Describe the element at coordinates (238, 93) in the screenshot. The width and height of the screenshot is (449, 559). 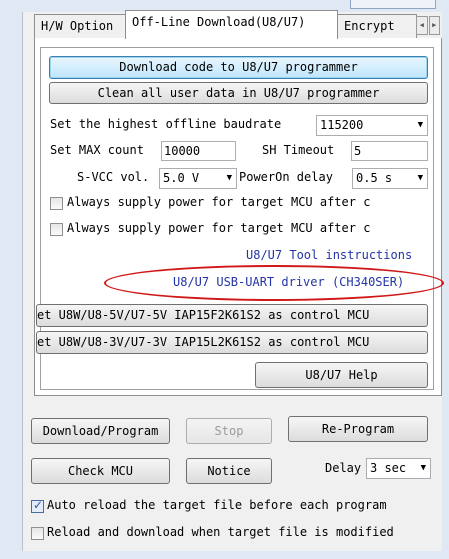
I see `clean-user-data-button: Clean all user data in U8/U7 programmer` at that location.